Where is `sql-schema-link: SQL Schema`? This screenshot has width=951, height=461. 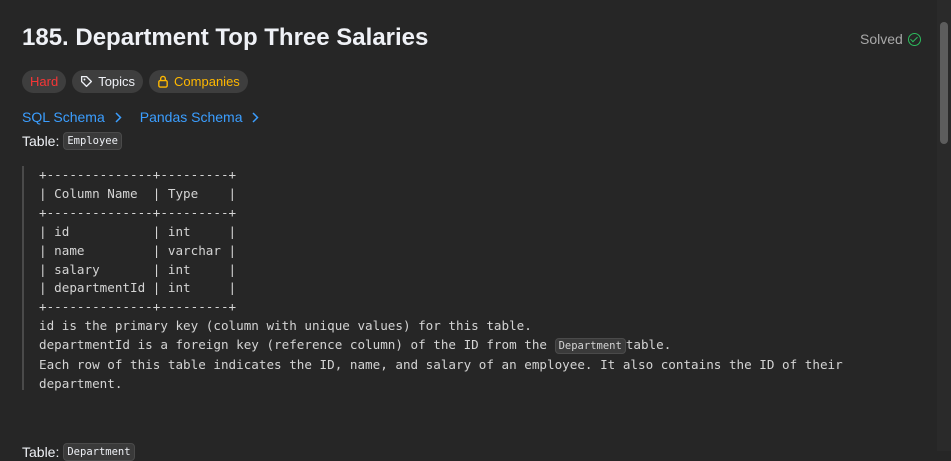 sql-schema-link: SQL Schema is located at coordinates (72, 117).